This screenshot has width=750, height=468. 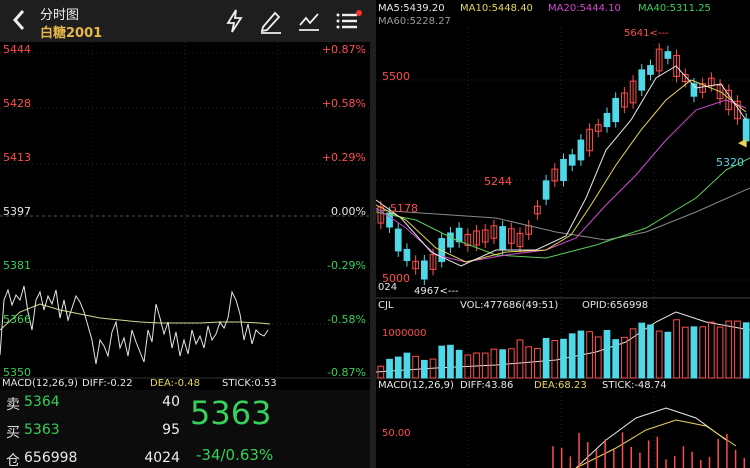 What do you see at coordinates (656, 443) in the screenshot?
I see `macd-dea-line` at bounding box center [656, 443].